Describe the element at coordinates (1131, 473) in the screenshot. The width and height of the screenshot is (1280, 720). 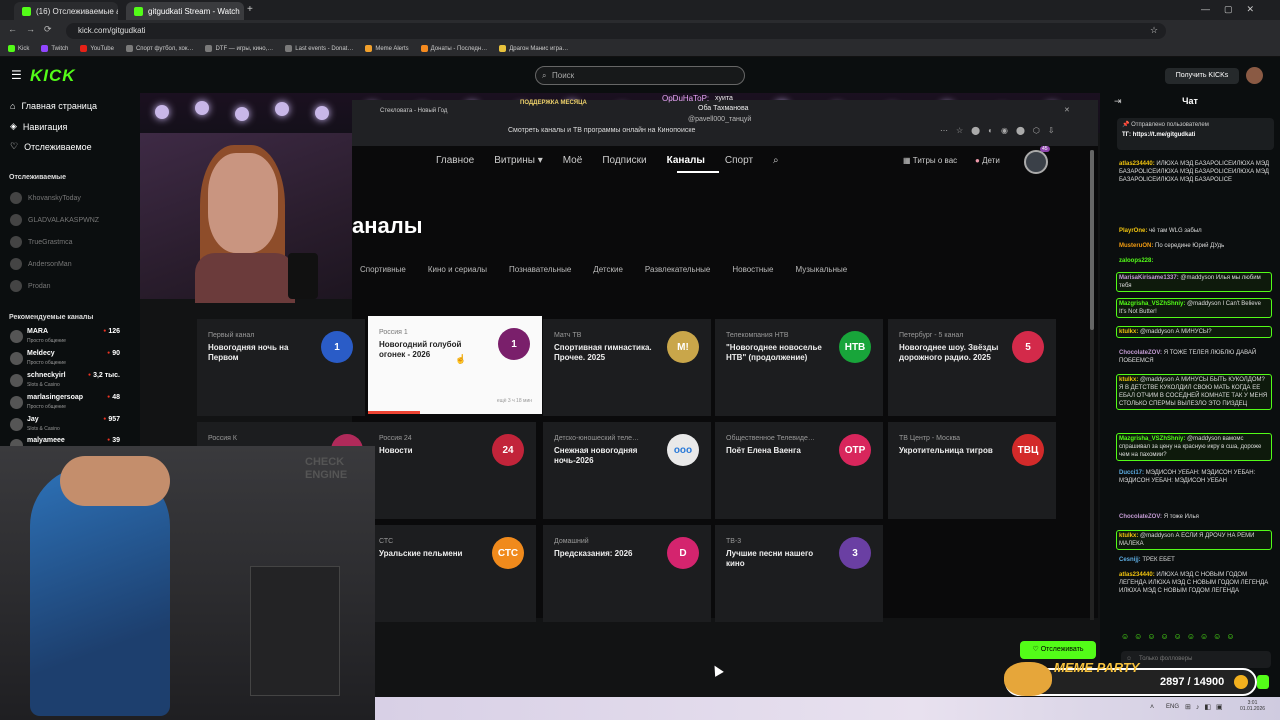
I see `chat-username: Ducci17:` at that location.